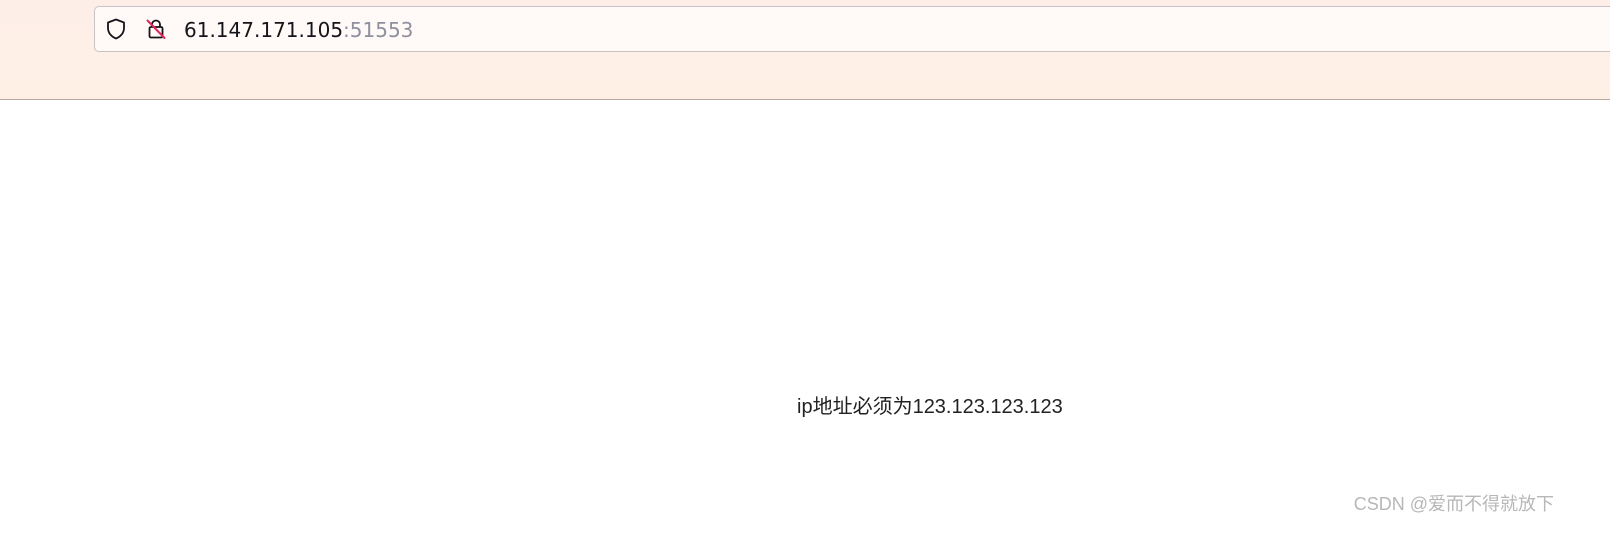  Describe the element at coordinates (156, 29) in the screenshot. I see `insecure-lock-icon` at that location.